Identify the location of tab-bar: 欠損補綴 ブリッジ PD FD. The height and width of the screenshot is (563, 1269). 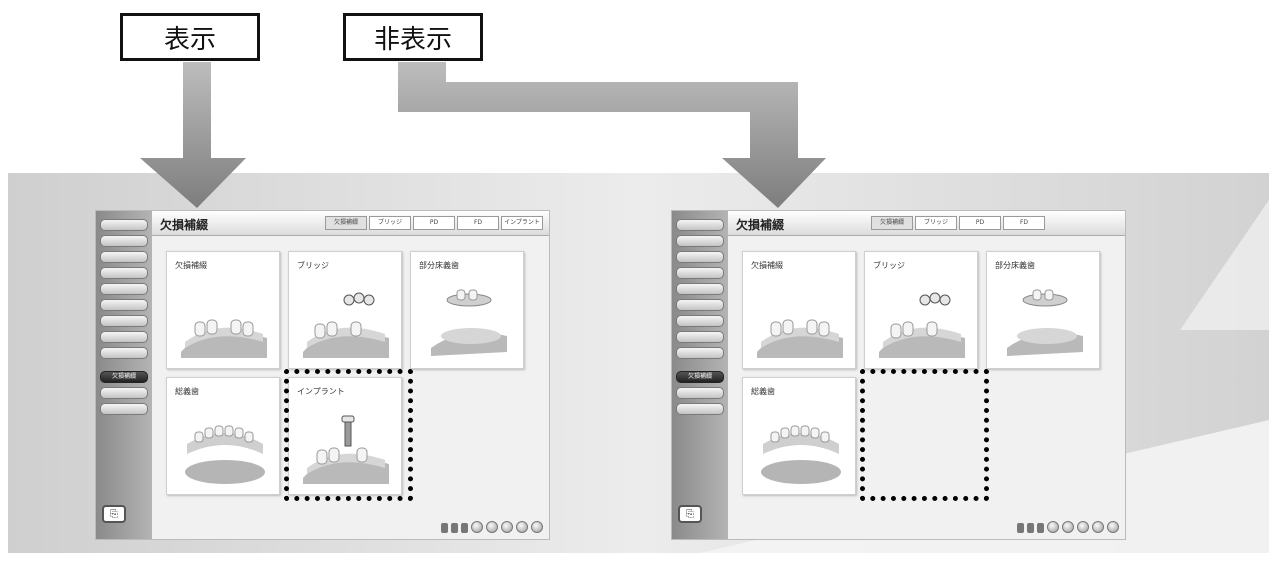
(958, 223).